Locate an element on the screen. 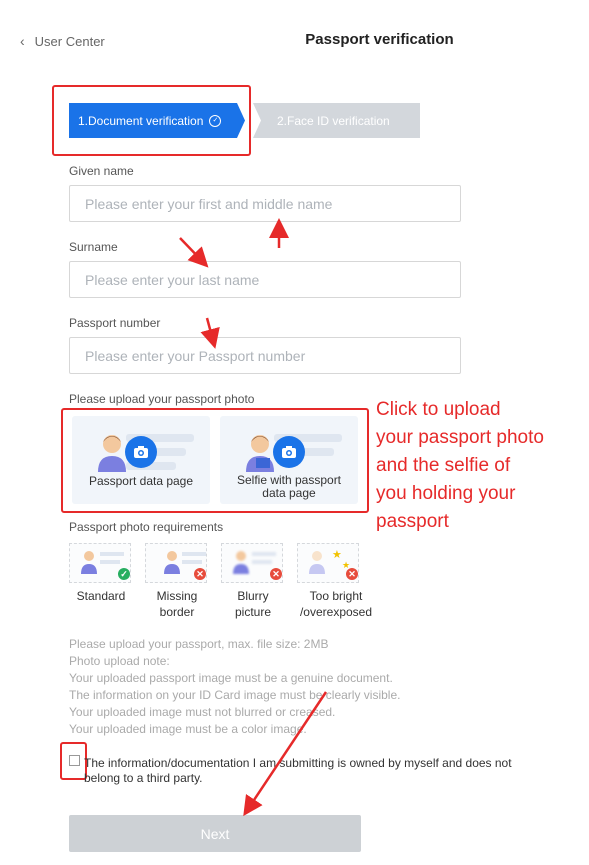 This screenshot has height=865, width=589. annotation-line: your passport photo is located at coordinates (460, 437).